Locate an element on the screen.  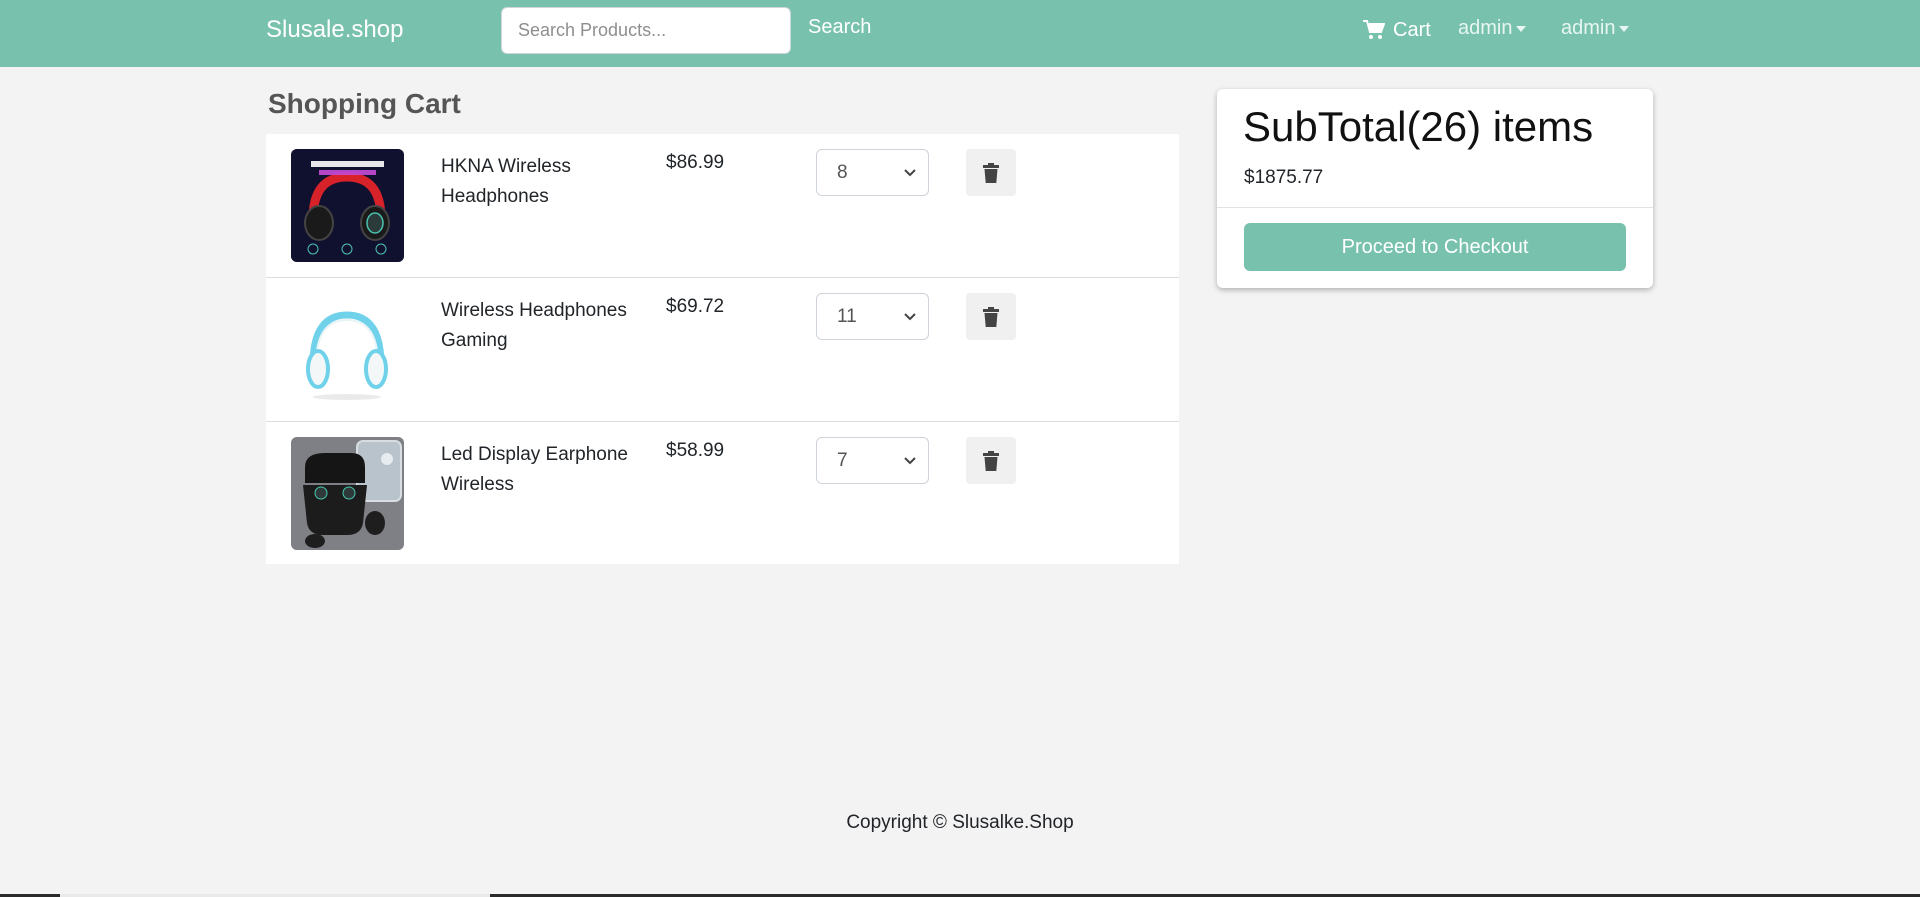
product-image-headphones-white is located at coordinates (347, 349).